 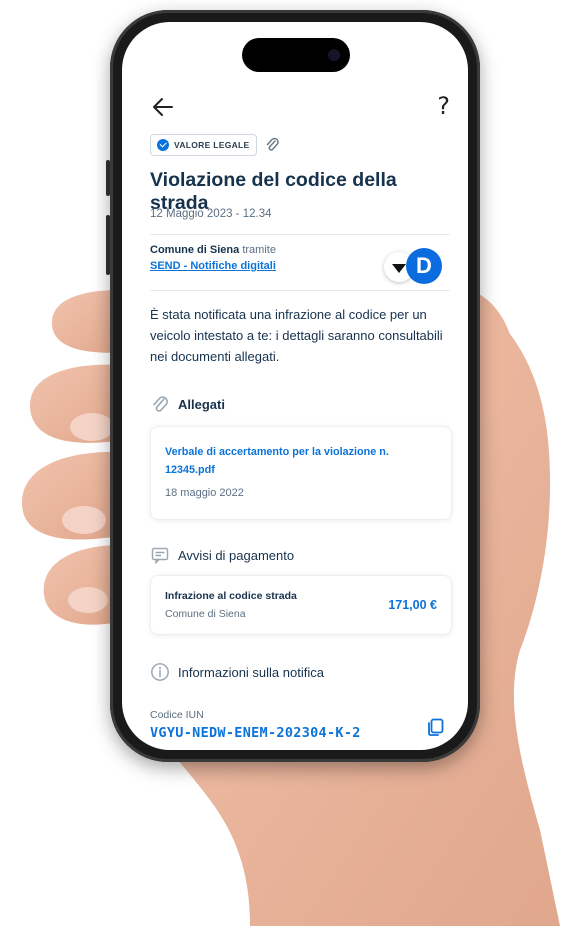 What do you see at coordinates (251, 672) in the screenshot?
I see `info-title-label: Informazioni sulla notifica` at bounding box center [251, 672].